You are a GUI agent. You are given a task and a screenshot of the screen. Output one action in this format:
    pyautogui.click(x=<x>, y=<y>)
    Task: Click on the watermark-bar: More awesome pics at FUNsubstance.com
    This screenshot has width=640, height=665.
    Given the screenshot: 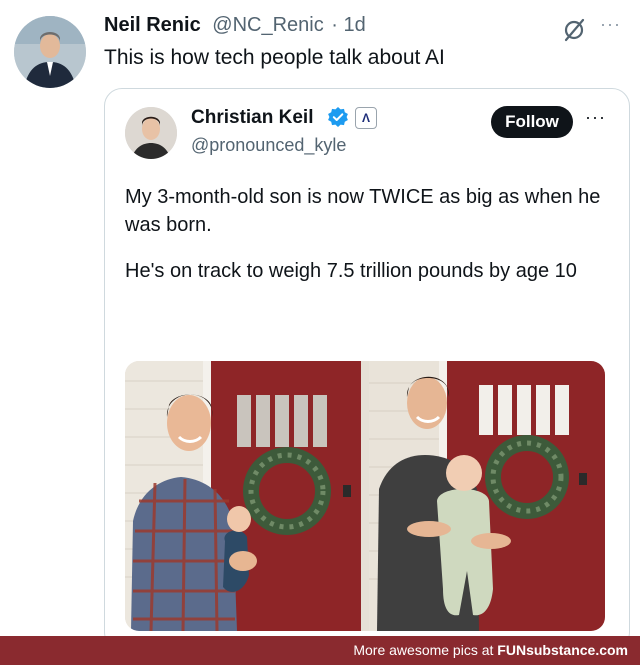 What is the action you would take?
    pyautogui.click(x=320, y=650)
    